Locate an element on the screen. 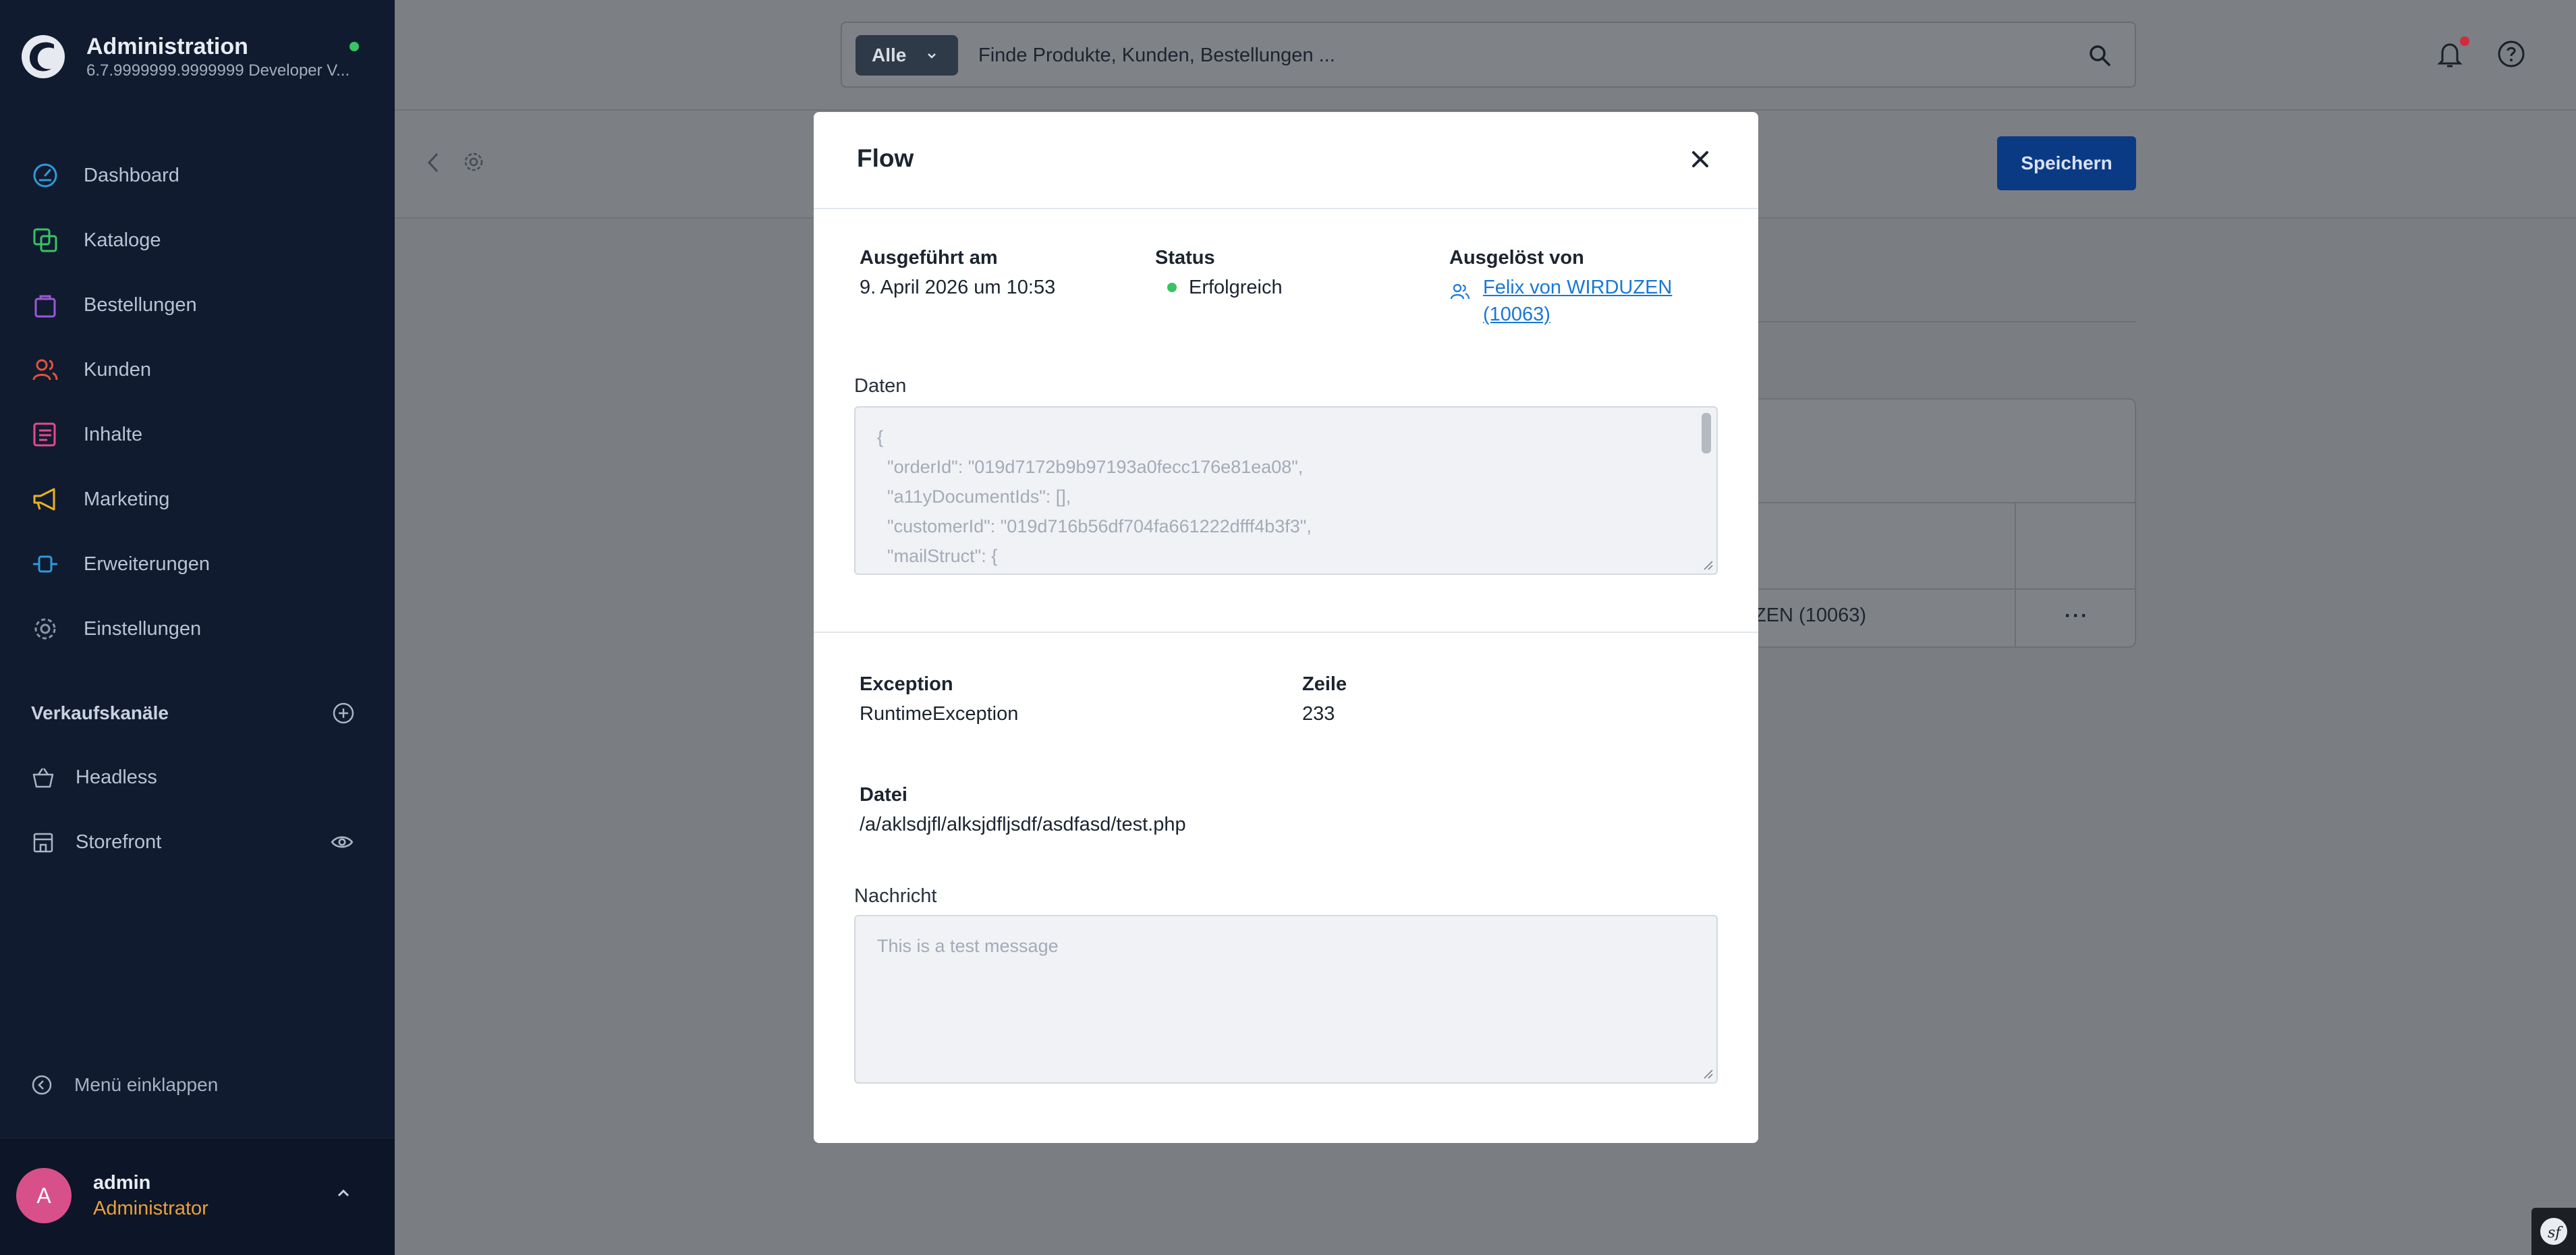 The width and height of the screenshot is (2576, 1255). add-sales-channel-icon is located at coordinates (343, 713).